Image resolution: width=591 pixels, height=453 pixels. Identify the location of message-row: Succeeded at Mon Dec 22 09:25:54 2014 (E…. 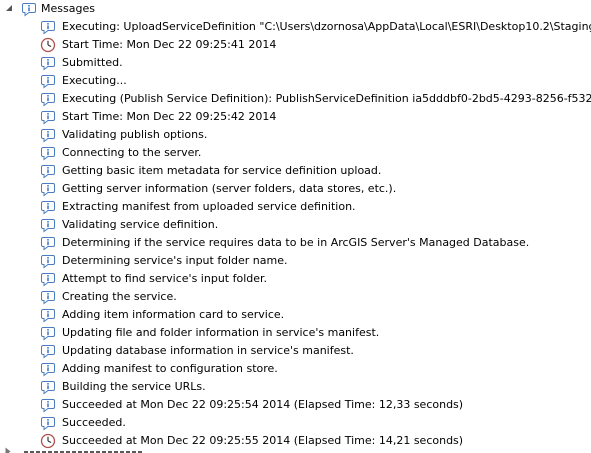
(295, 405).